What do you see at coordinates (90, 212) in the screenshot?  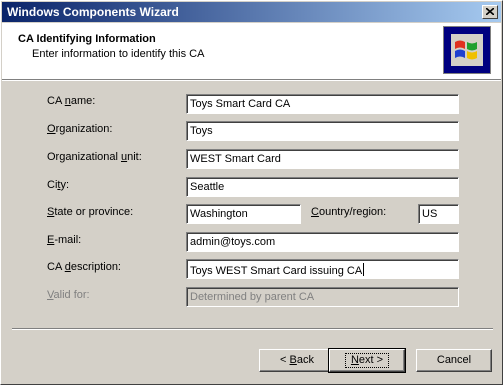 I see `state-label: State or province:` at bounding box center [90, 212].